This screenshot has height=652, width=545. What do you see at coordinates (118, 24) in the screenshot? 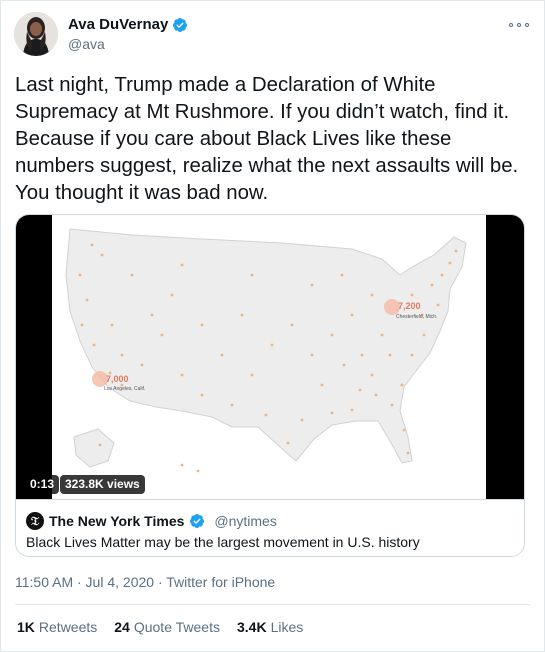
I see `display-name: Ava DuVernay` at bounding box center [118, 24].